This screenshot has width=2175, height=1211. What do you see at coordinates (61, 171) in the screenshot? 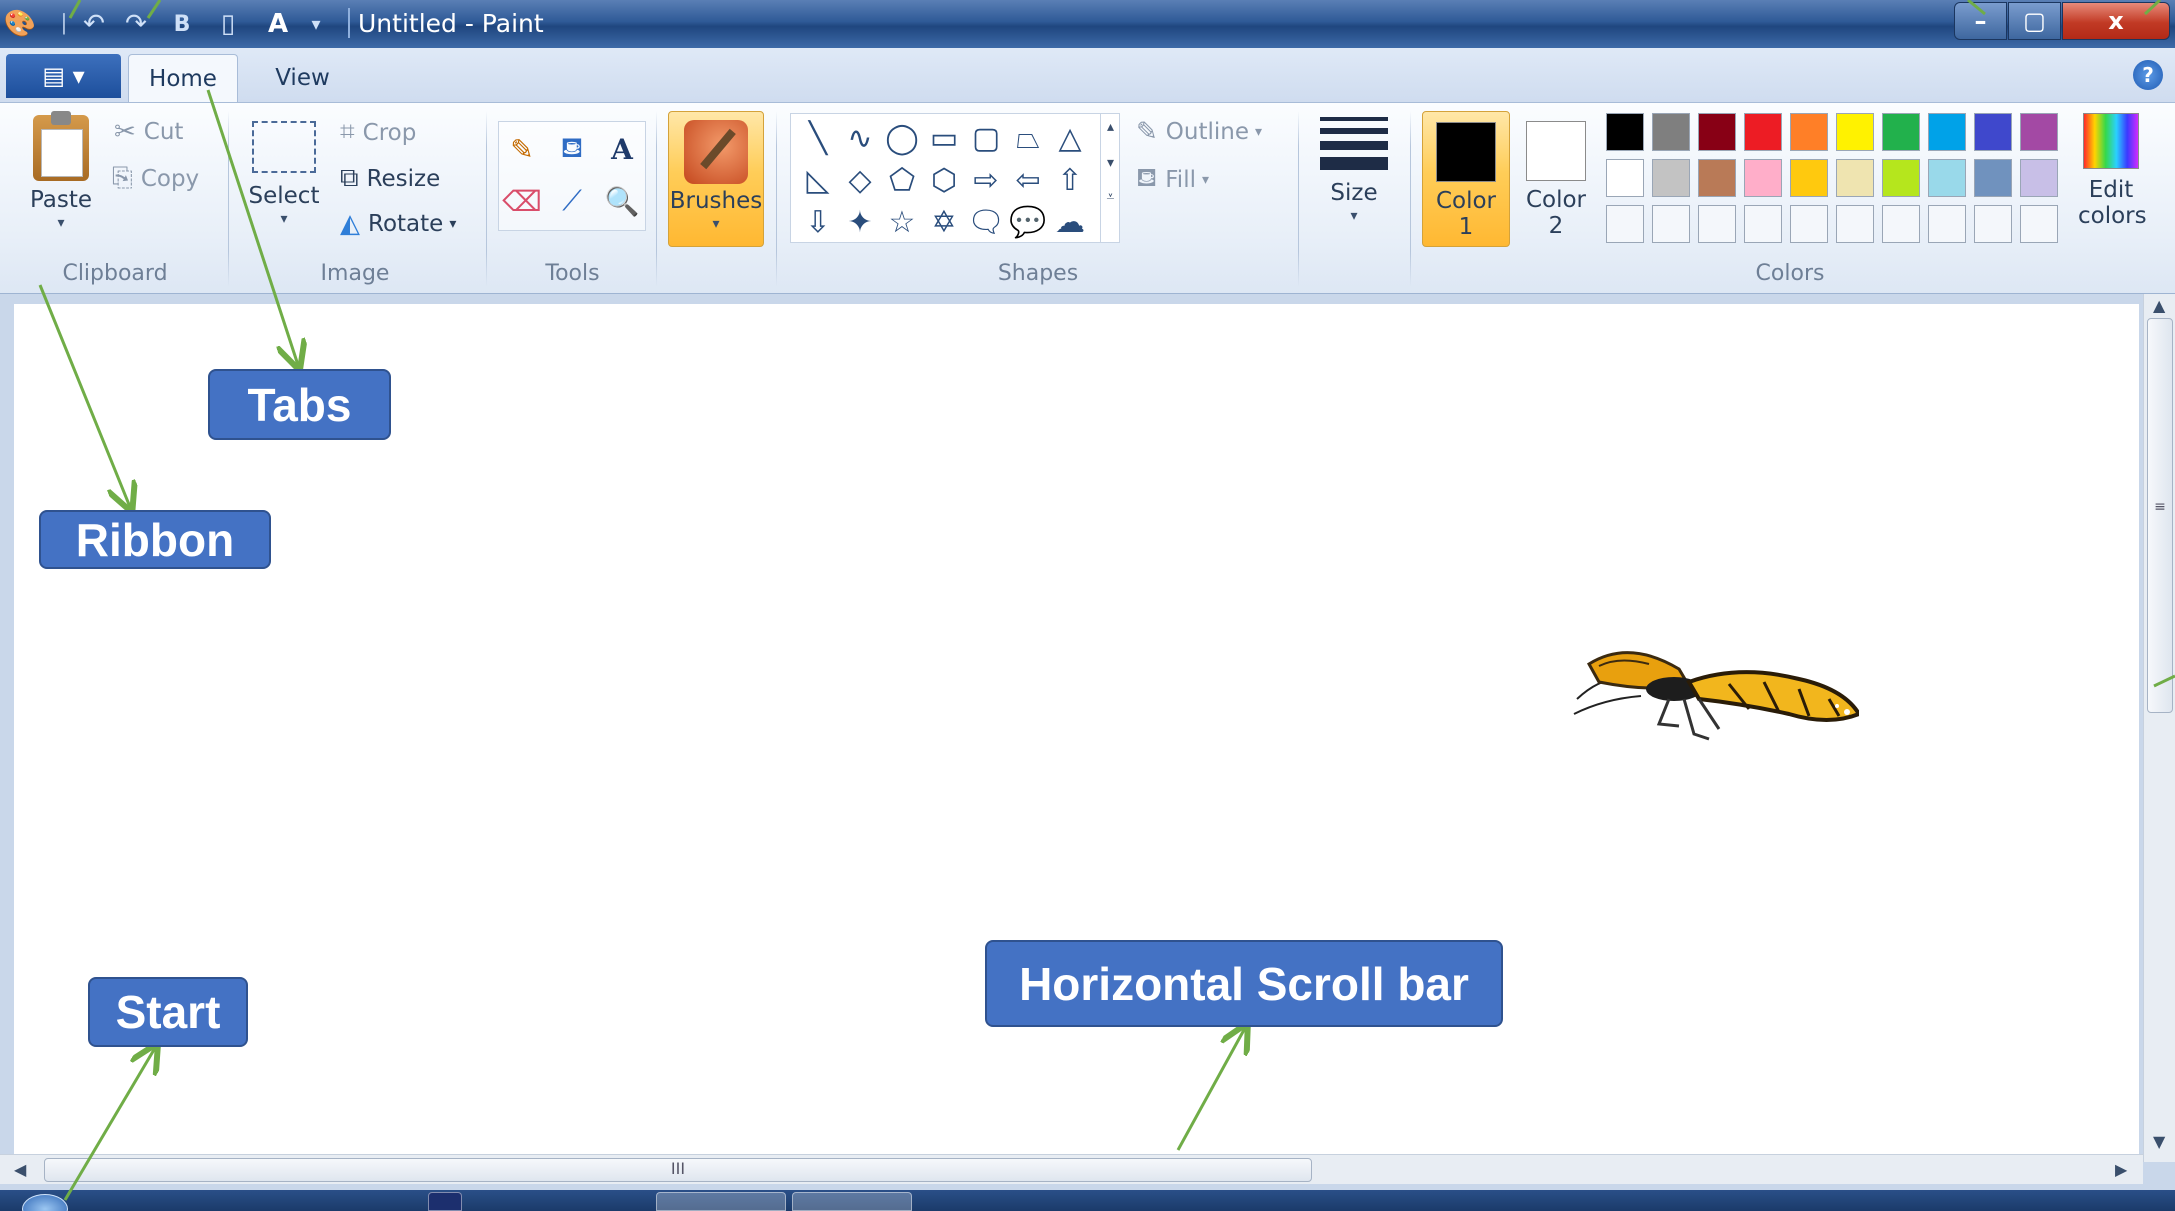
I see `paste-button: Paste ▾` at bounding box center [61, 171].